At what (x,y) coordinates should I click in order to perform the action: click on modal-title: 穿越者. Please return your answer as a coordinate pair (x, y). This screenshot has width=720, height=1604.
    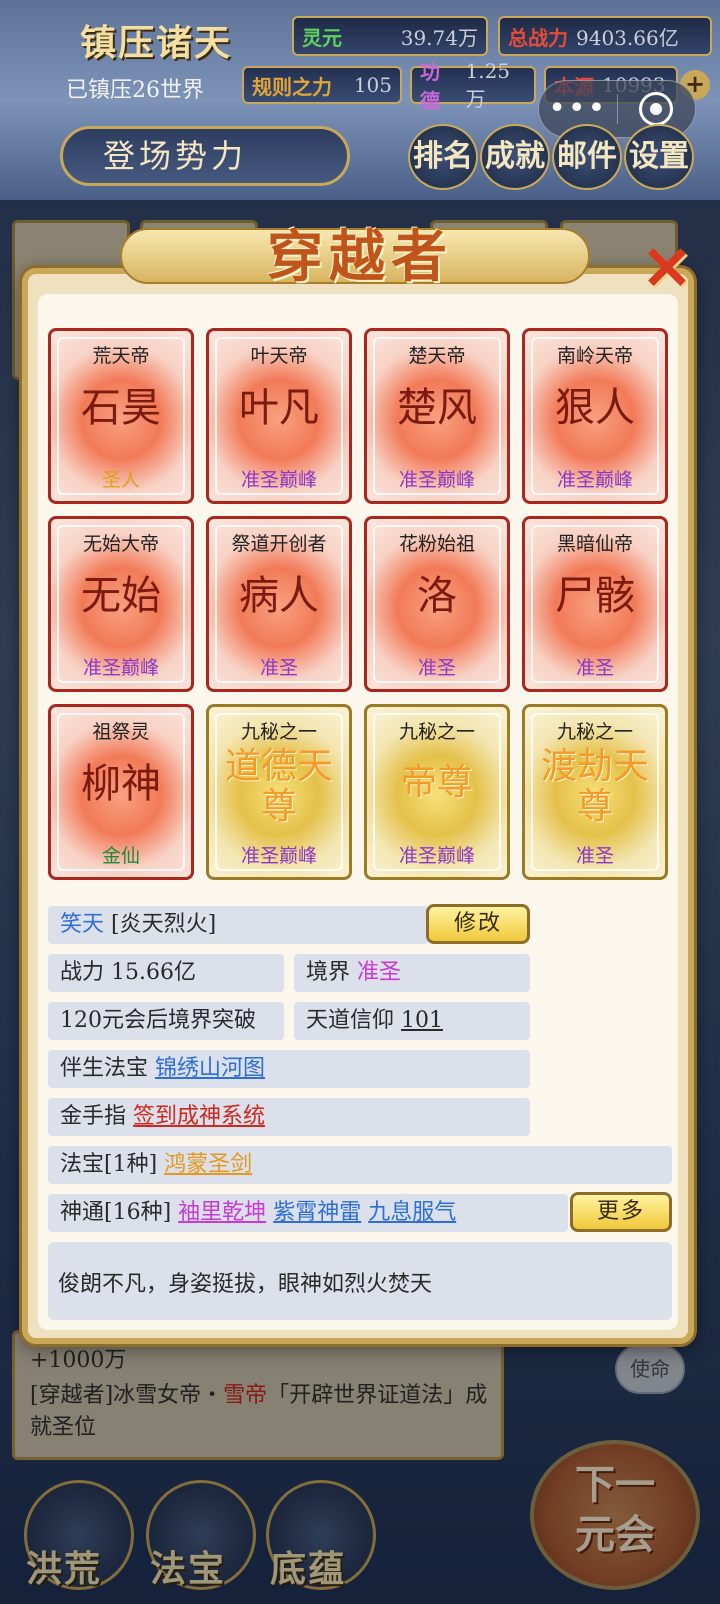
    Looking at the image, I should click on (360, 257).